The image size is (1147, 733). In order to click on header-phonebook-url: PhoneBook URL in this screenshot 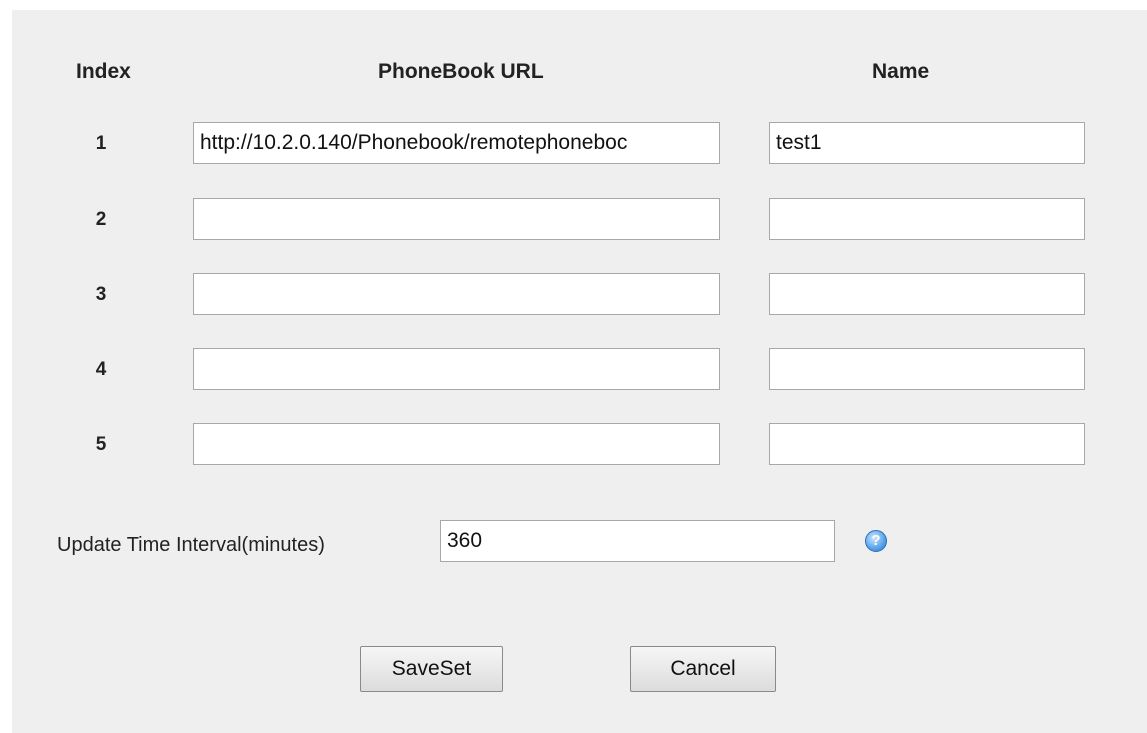, I will do `click(461, 71)`.